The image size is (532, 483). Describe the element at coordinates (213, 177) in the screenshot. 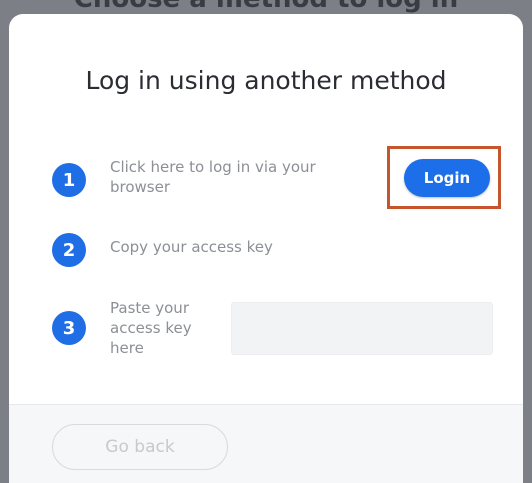

I see `step-1-text: Click here to log in via your browser` at that location.